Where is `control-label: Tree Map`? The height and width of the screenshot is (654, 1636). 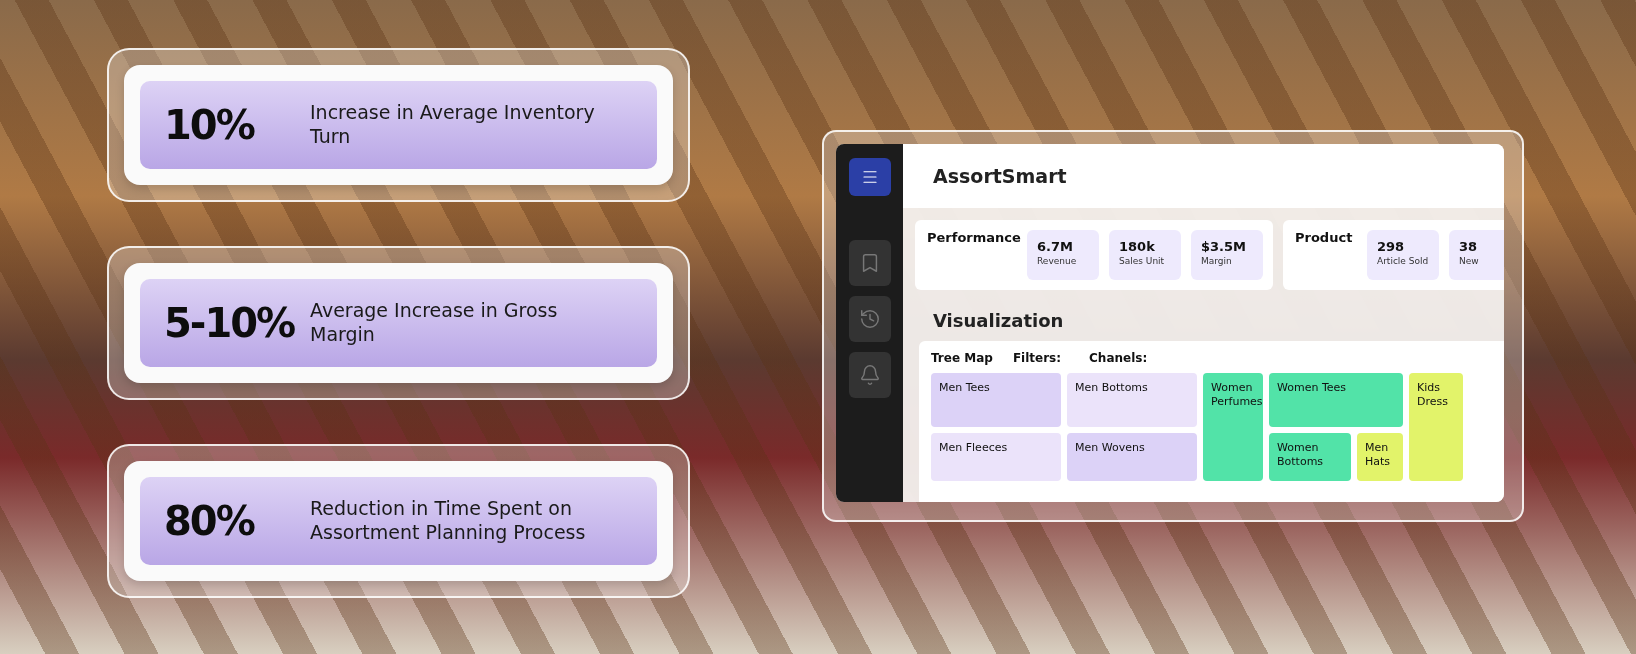 control-label: Tree Map is located at coordinates (962, 358).